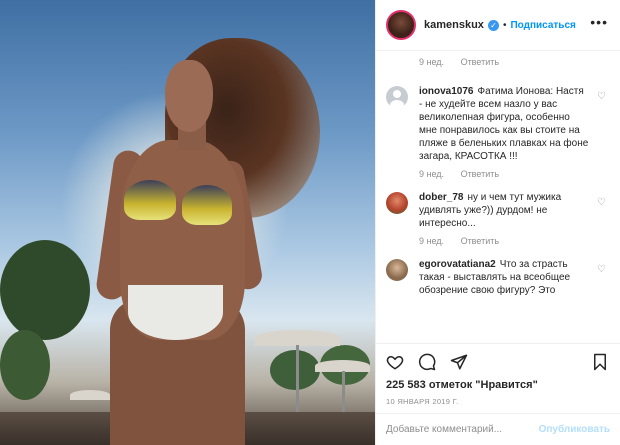 This screenshot has height=445, width=620. What do you see at coordinates (422, 401) in the screenshot?
I see `post-date: 10 ЯНВАРЯ 2019 Г.` at bounding box center [422, 401].